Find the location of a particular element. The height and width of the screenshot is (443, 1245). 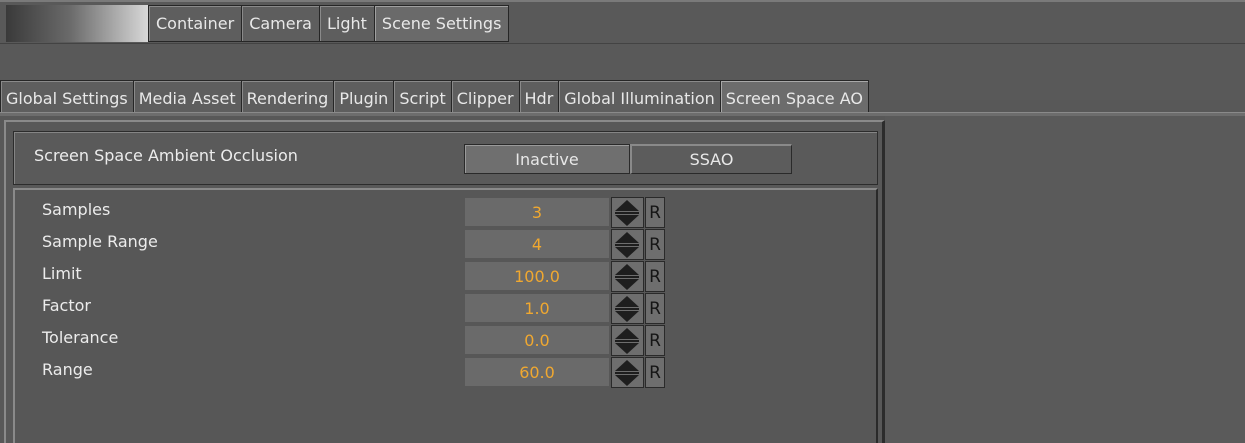

factor-spinner is located at coordinates (627, 308).